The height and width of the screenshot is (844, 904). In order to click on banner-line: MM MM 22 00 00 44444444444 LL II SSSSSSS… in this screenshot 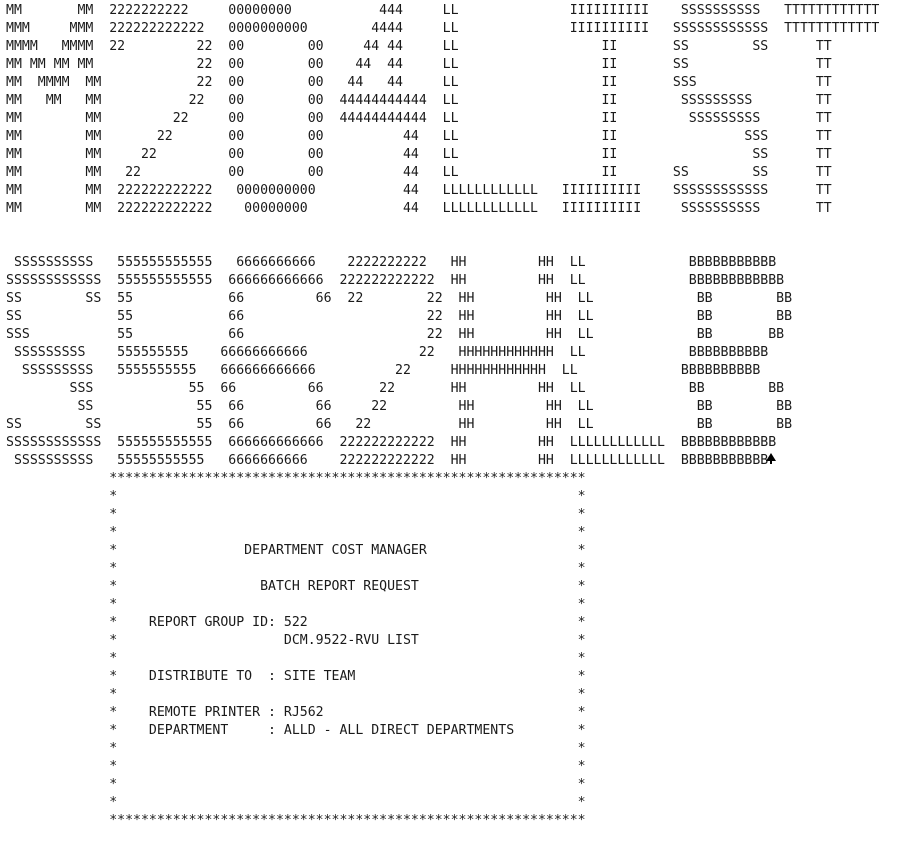, I will do `click(419, 118)`.